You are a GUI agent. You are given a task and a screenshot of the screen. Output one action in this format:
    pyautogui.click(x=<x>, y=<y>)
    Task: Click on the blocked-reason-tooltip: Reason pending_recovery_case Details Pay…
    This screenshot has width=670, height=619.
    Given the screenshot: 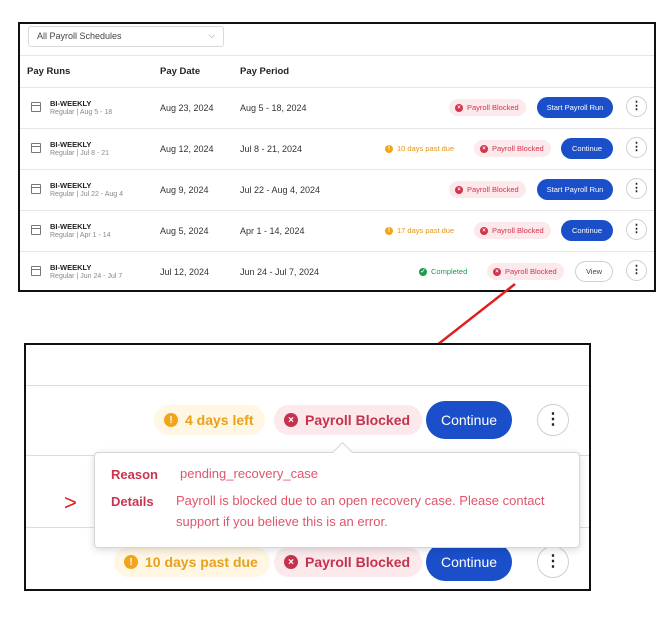 What is the action you would take?
    pyautogui.click(x=337, y=500)
    